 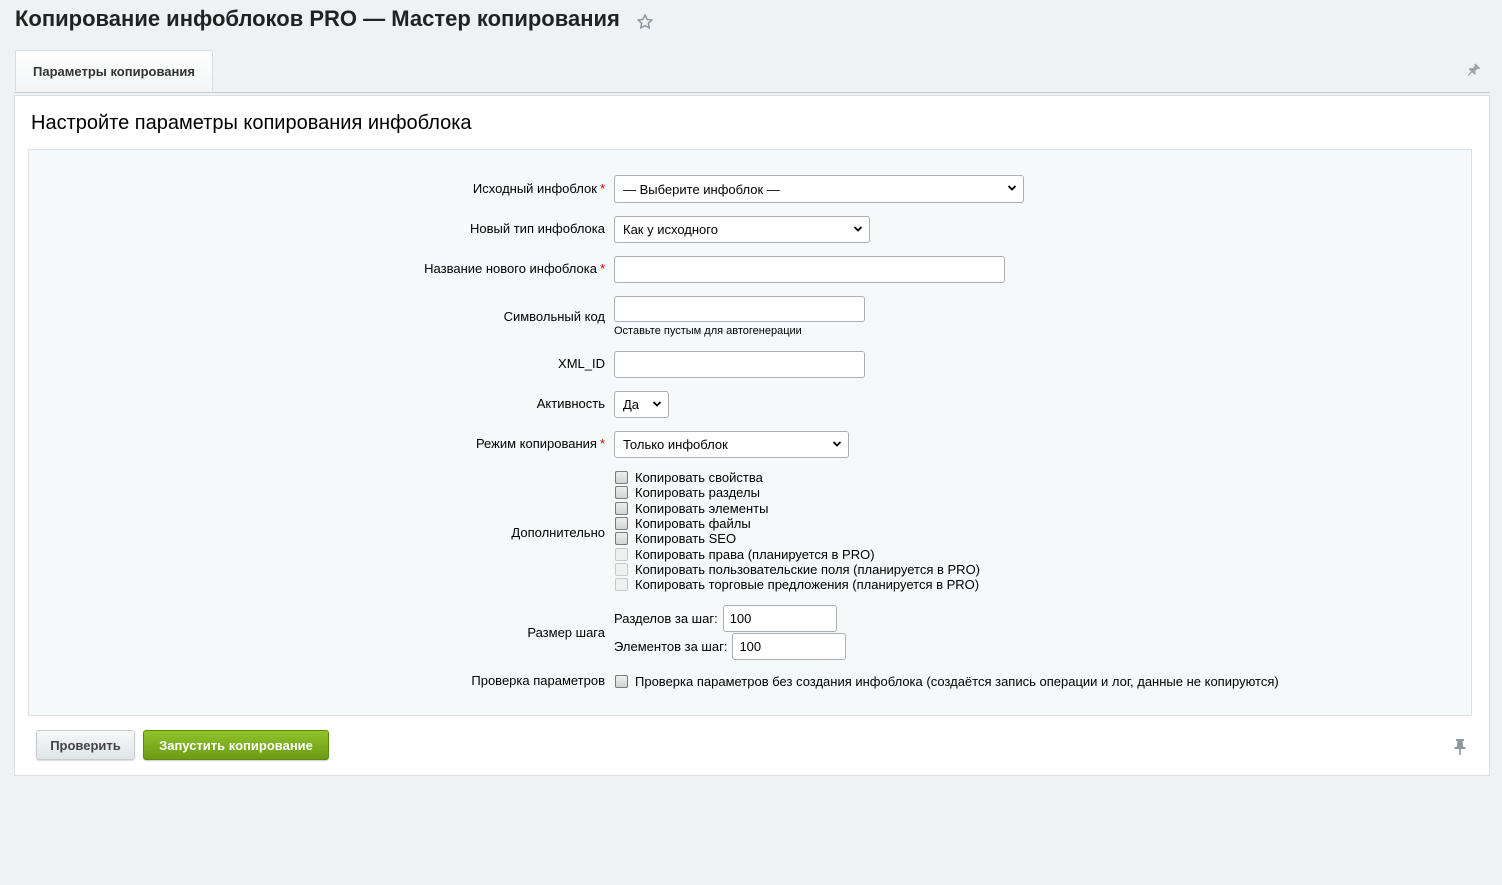 I want to click on source-iblock-label: Исходный инфоблок *, so click(x=538, y=188).